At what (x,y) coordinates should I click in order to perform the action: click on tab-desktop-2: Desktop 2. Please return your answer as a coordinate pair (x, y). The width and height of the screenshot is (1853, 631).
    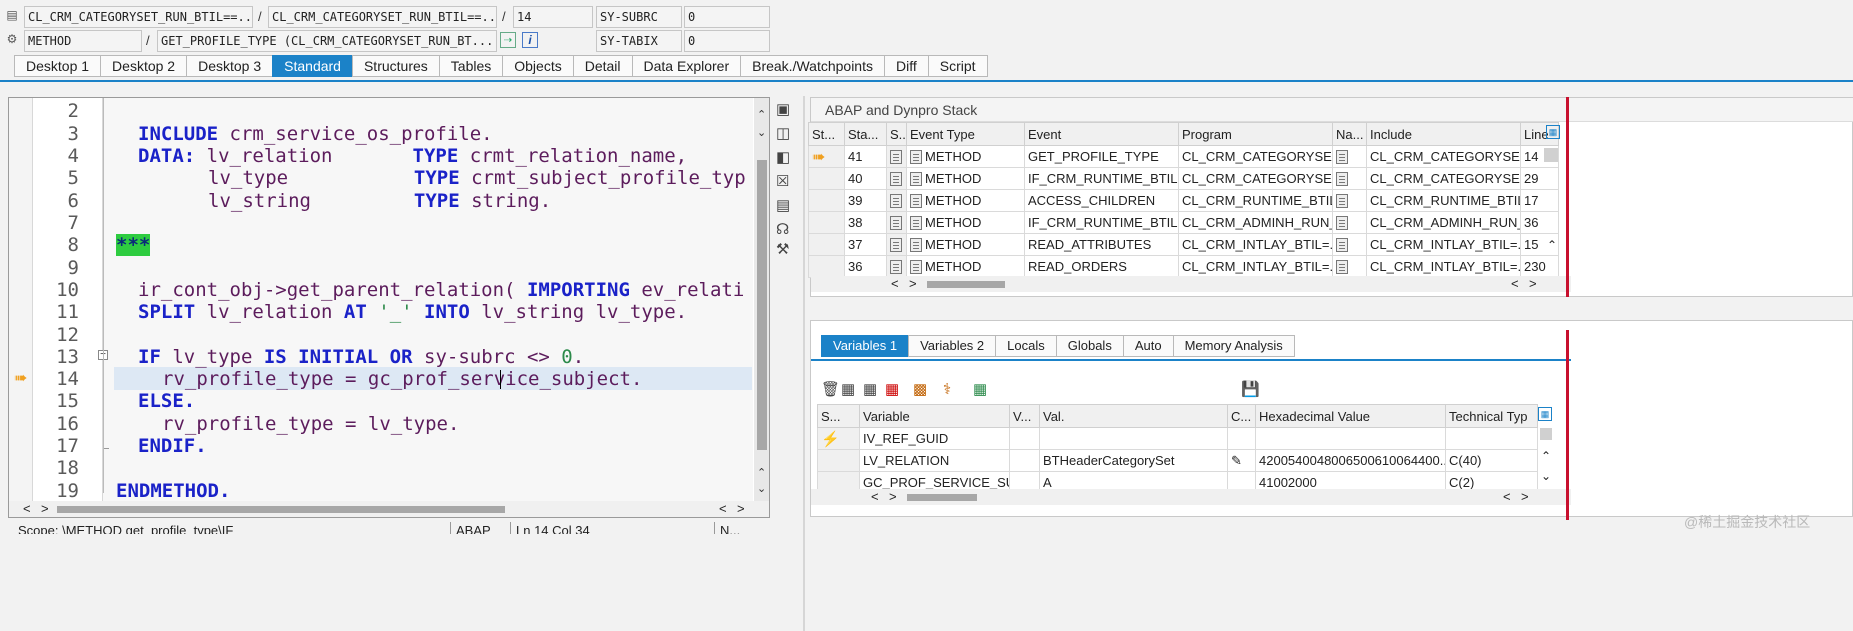
    Looking at the image, I should click on (143, 66).